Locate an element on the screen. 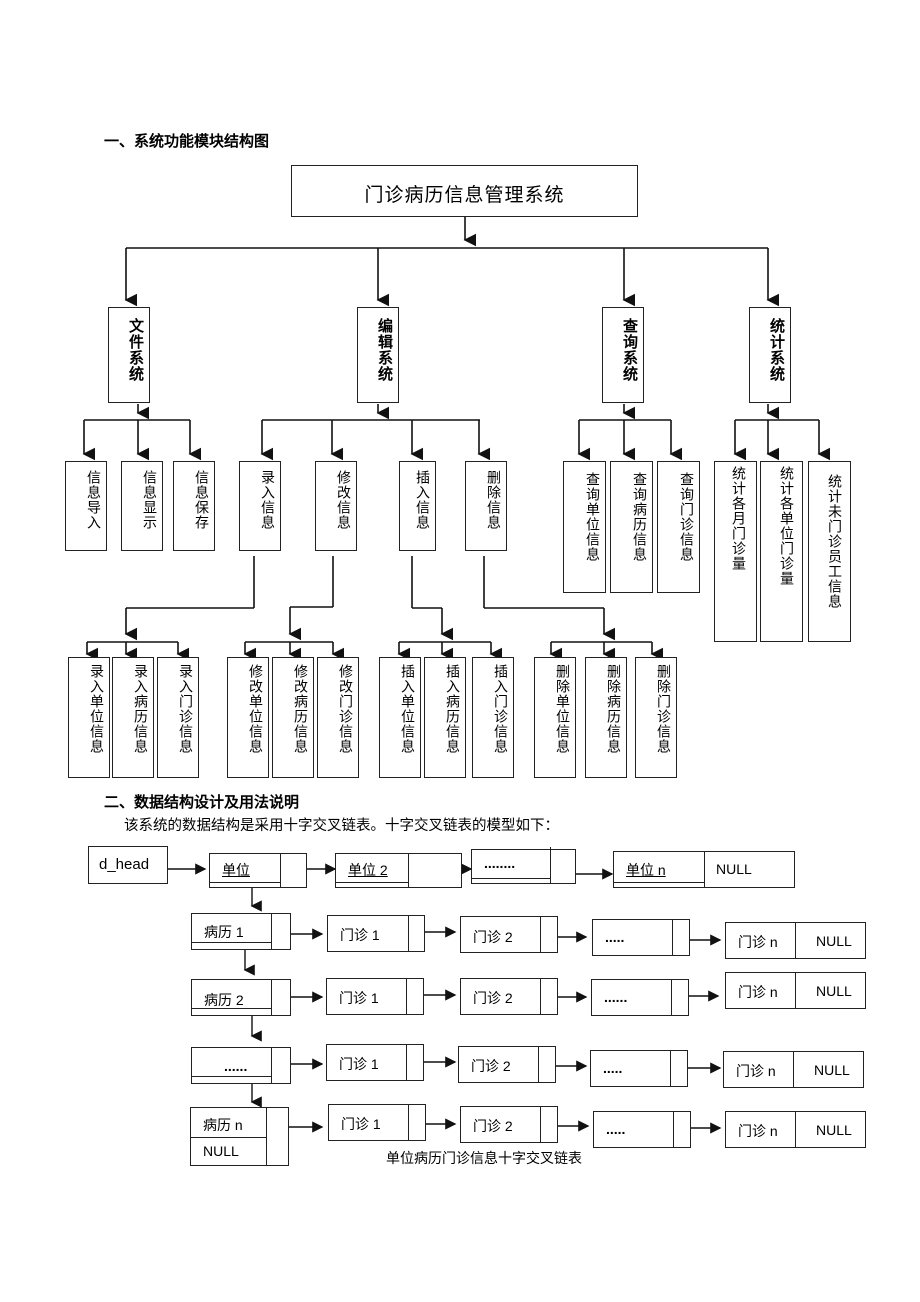 This screenshot has height=1302, width=920. node-label: 信息导入 is located at coordinates (94, 500).